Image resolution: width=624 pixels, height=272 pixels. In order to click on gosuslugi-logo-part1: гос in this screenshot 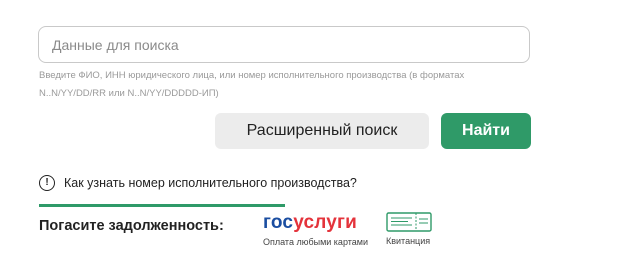, I will do `click(278, 222)`.